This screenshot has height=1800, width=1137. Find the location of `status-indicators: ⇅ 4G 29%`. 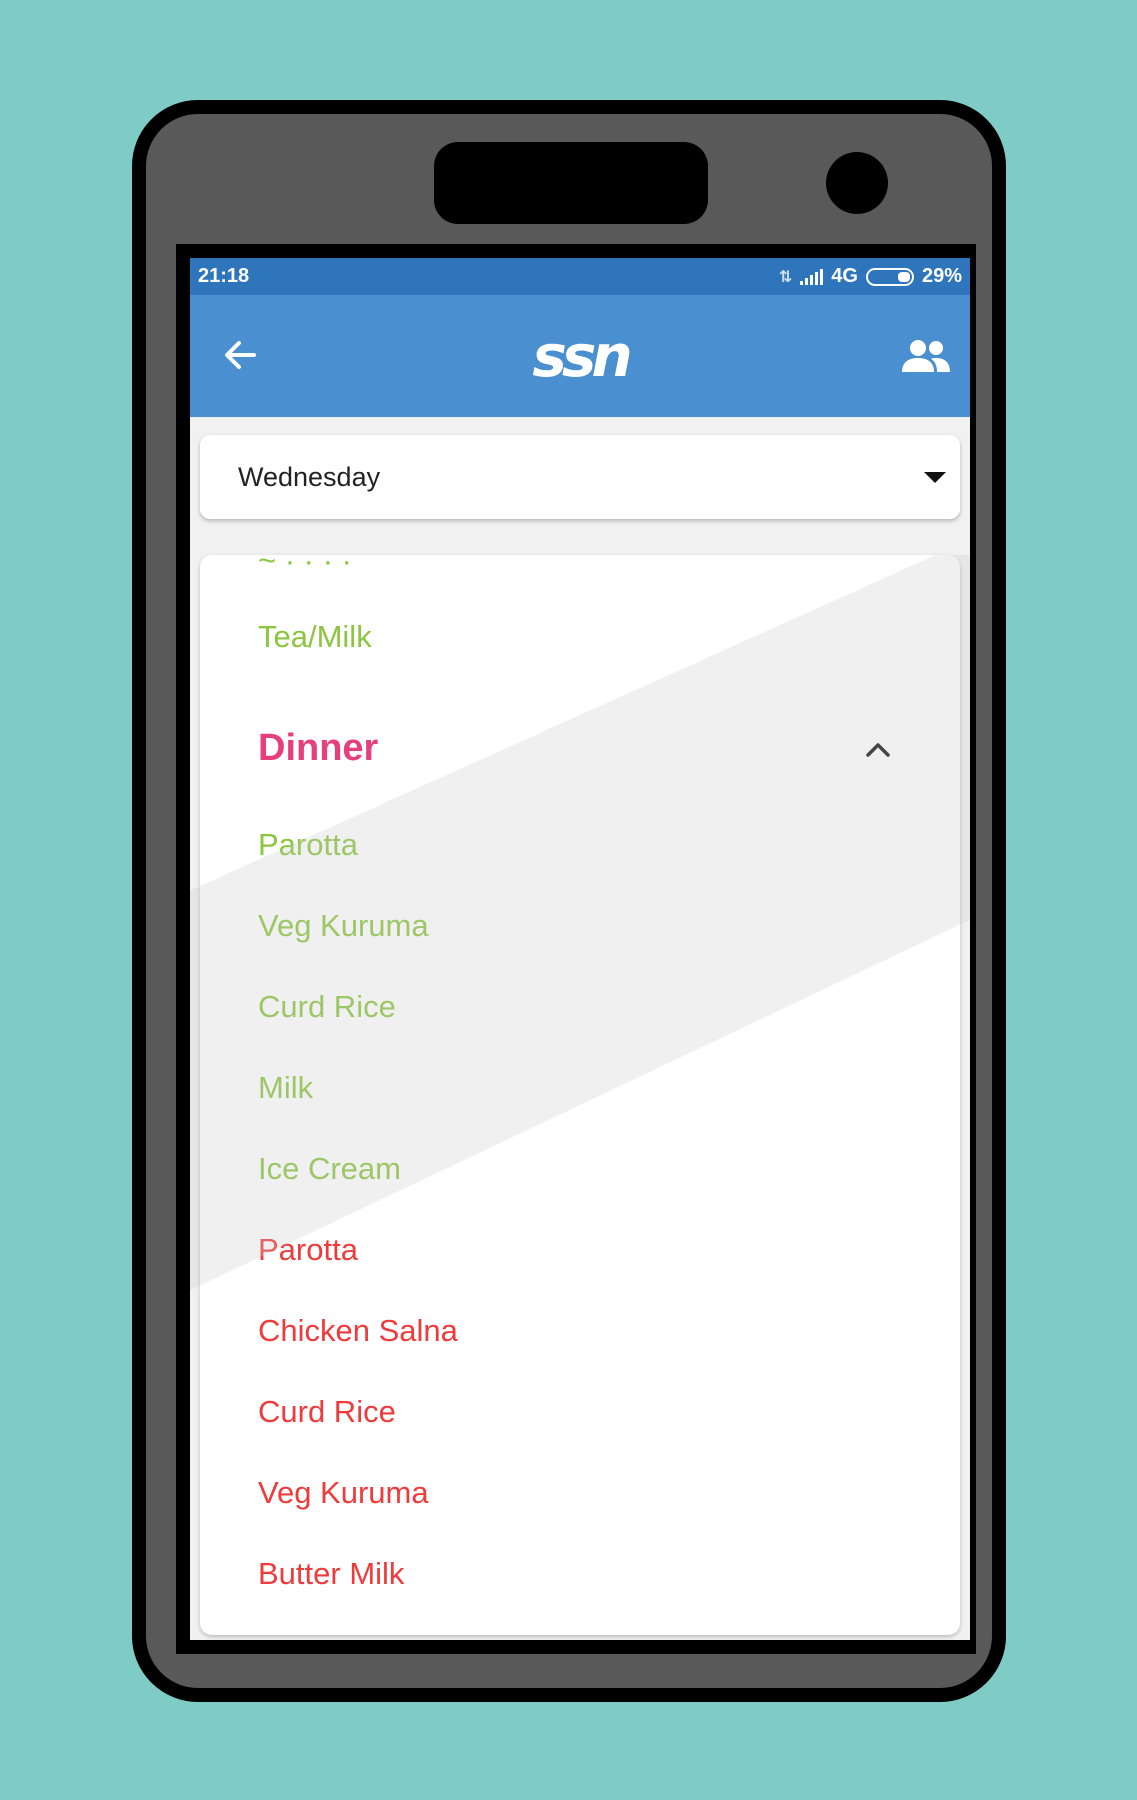

status-indicators: ⇅ 4G 29% is located at coordinates (870, 276).